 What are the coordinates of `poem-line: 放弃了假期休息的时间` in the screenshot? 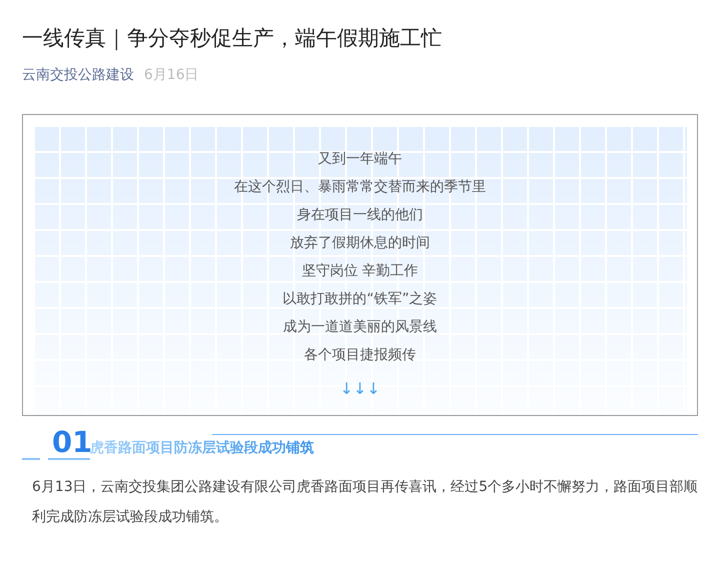 It's located at (360, 244).